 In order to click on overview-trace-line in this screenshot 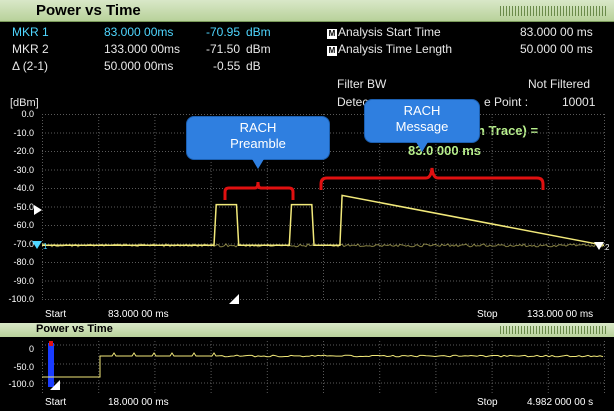, I will do `click(323, 365)`.